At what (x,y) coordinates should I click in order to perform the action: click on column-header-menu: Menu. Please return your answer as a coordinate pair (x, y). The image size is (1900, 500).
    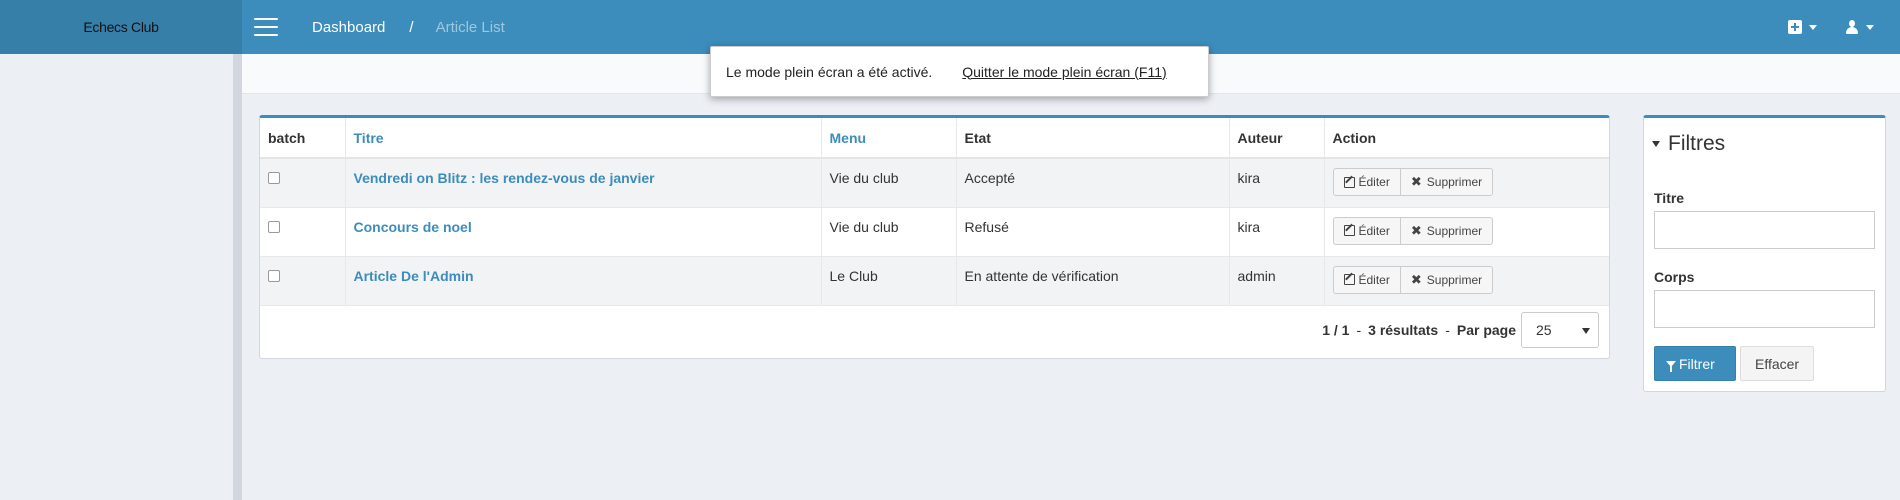
    Looking at the image, I should click on (889, 138).